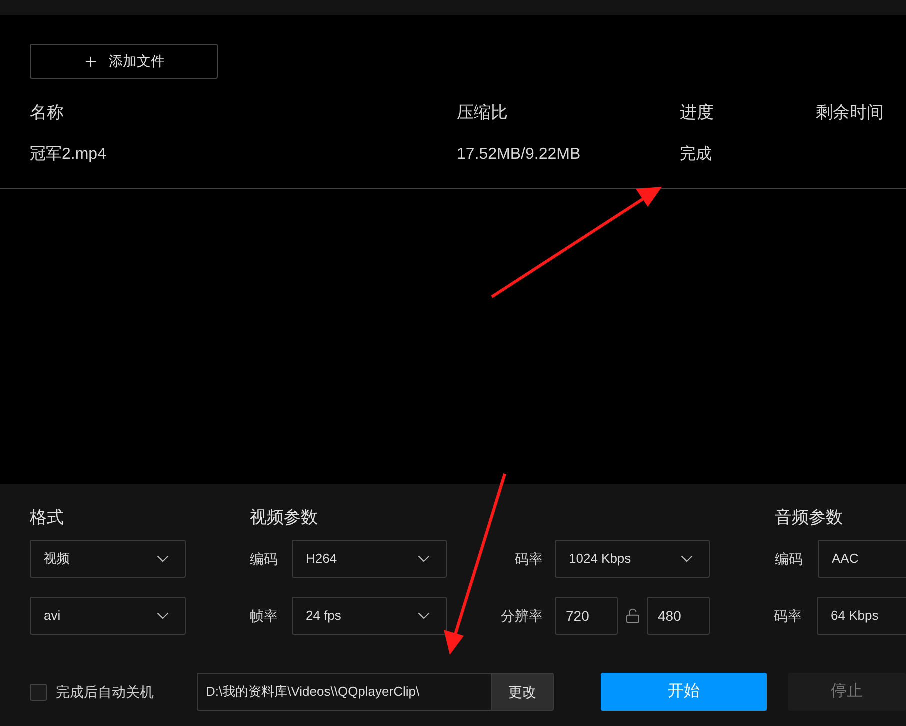 The image size is (906, 726). I want to click on section-title: 视频参数, so click(284, 518).